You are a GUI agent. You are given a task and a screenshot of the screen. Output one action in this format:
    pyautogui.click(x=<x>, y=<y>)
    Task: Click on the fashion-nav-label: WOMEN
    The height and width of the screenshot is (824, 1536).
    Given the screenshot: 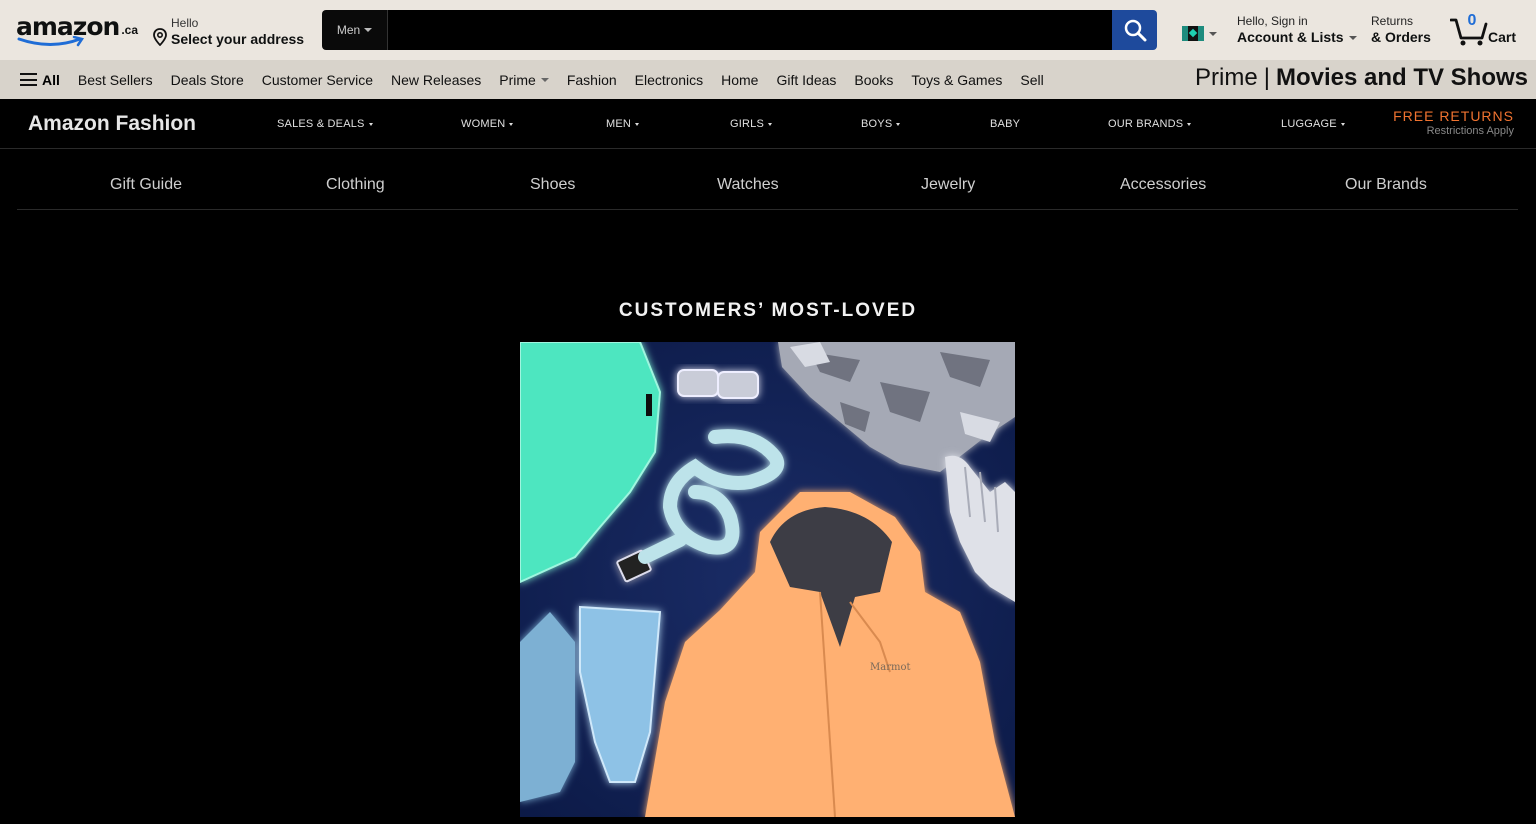 What is the action you would take?
    pyautogui.click(x=483, y=124)
    